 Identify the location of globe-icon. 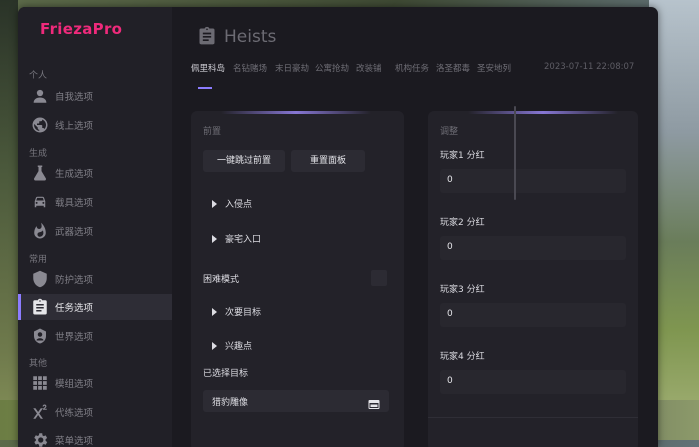
(40, 125).